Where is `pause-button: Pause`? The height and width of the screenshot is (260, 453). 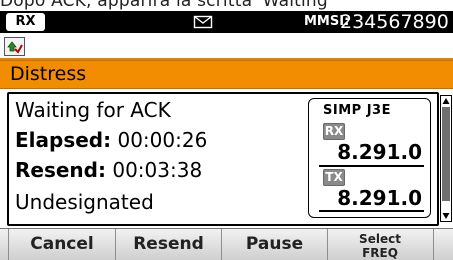
pause-button: Pause is located at coordinates (274, 244).